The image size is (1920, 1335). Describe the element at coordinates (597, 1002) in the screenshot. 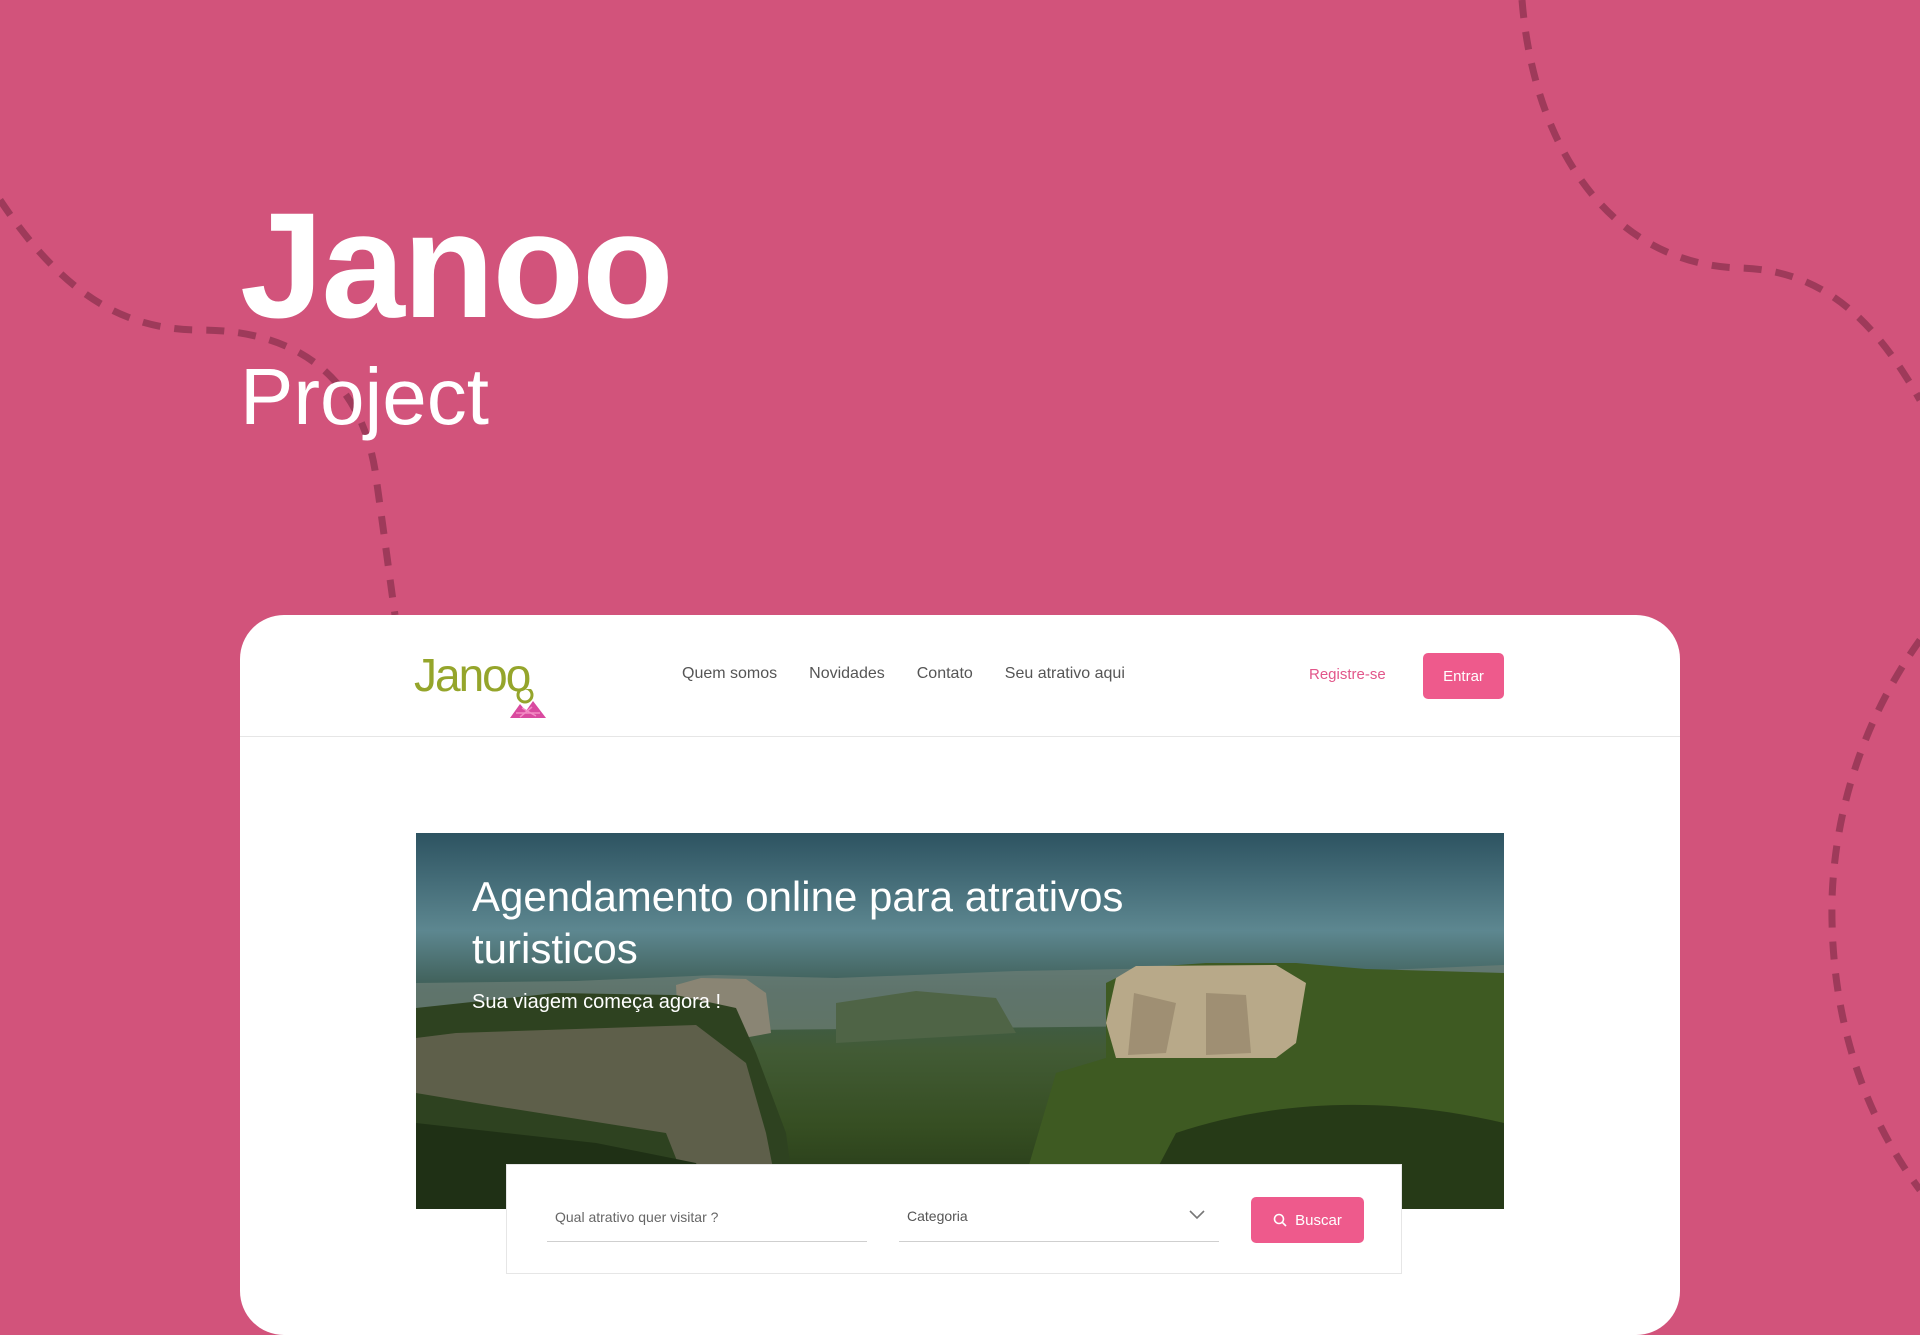

I see `banner-subtitle: Sua viagem começa agora !` at that location.